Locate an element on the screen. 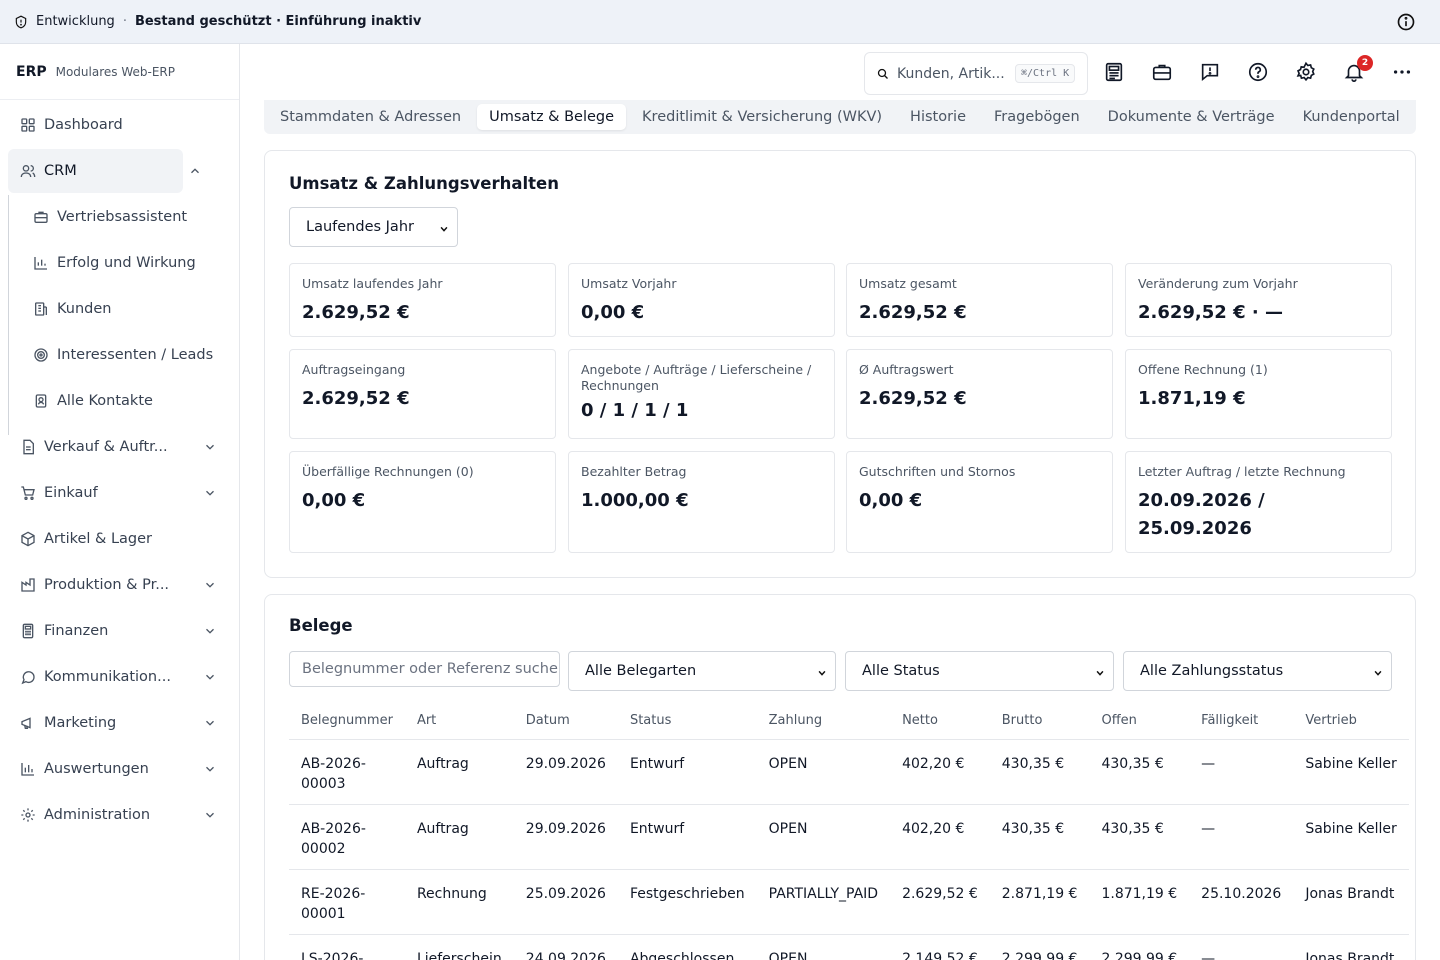 The height and width of the screenshot is (960, 1440). sidebar-item-administration: Administration is located at coordinates (119, 815).